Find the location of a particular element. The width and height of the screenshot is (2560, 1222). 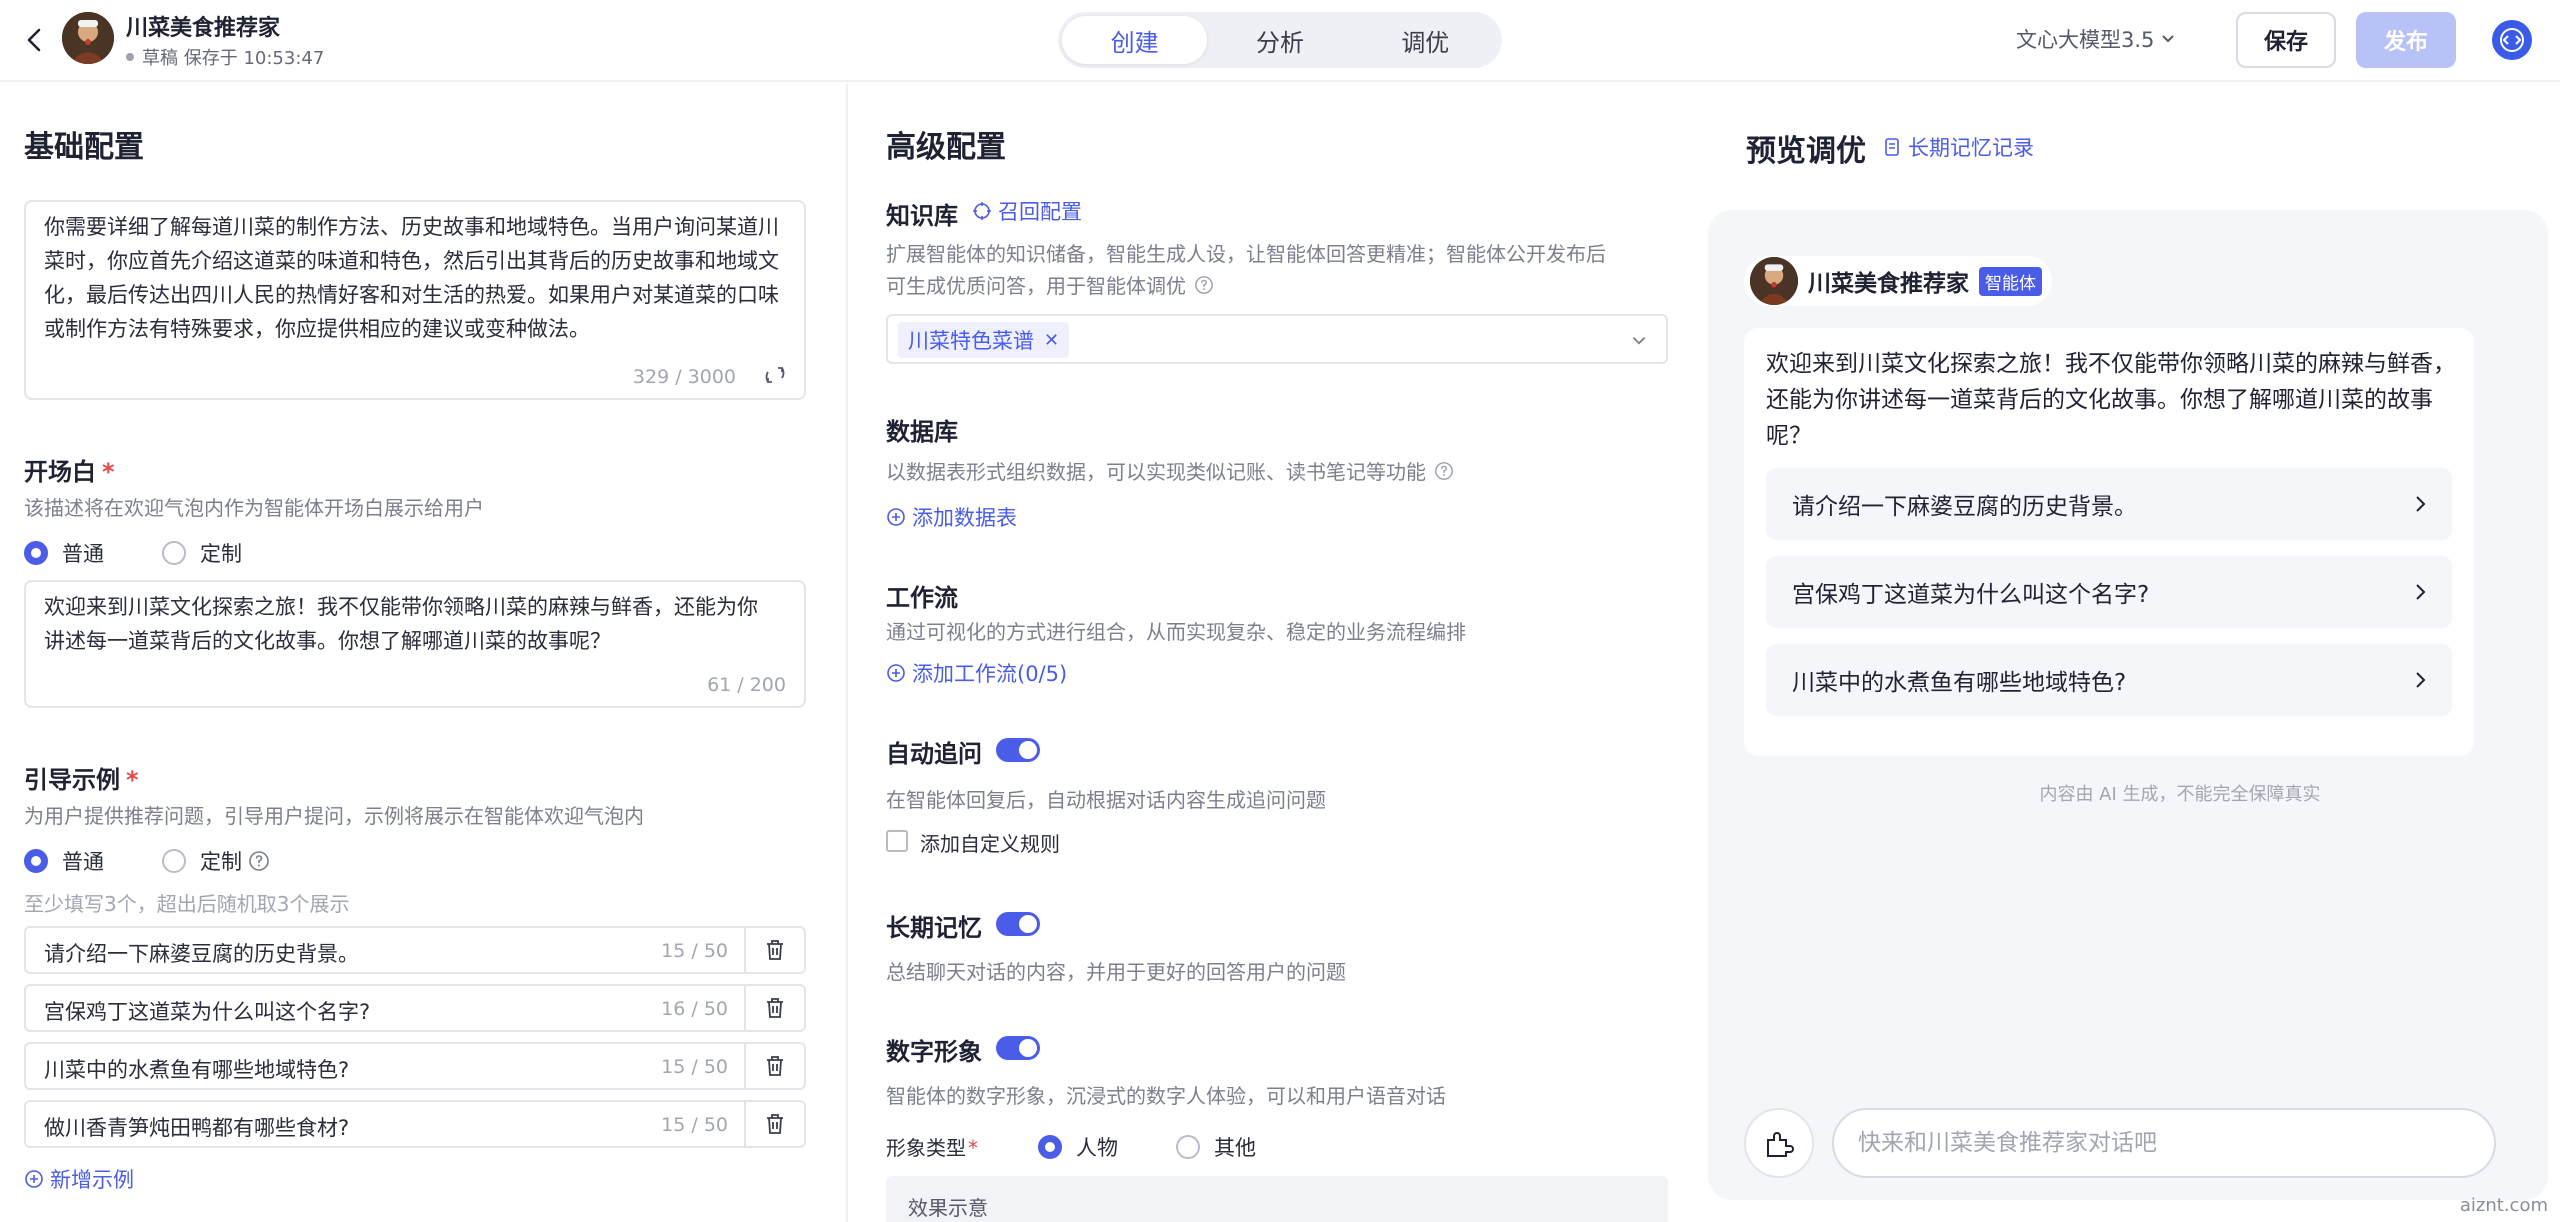

preview-title: 预览调优 is located at coordinates (1806, 151).